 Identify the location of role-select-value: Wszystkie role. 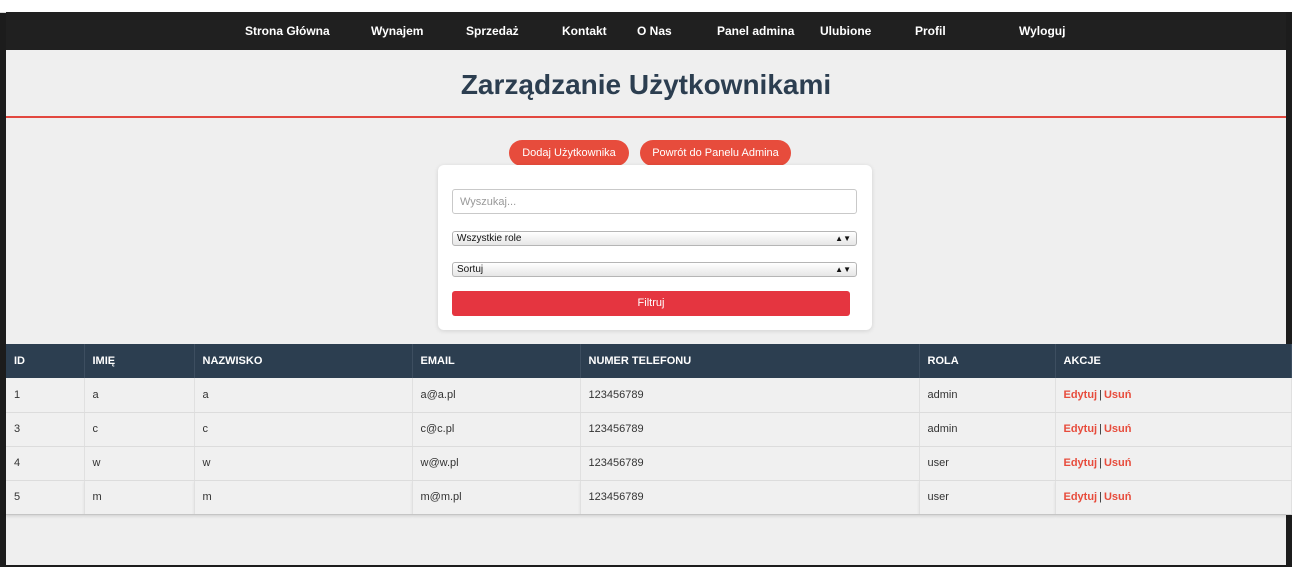
(489, 238).